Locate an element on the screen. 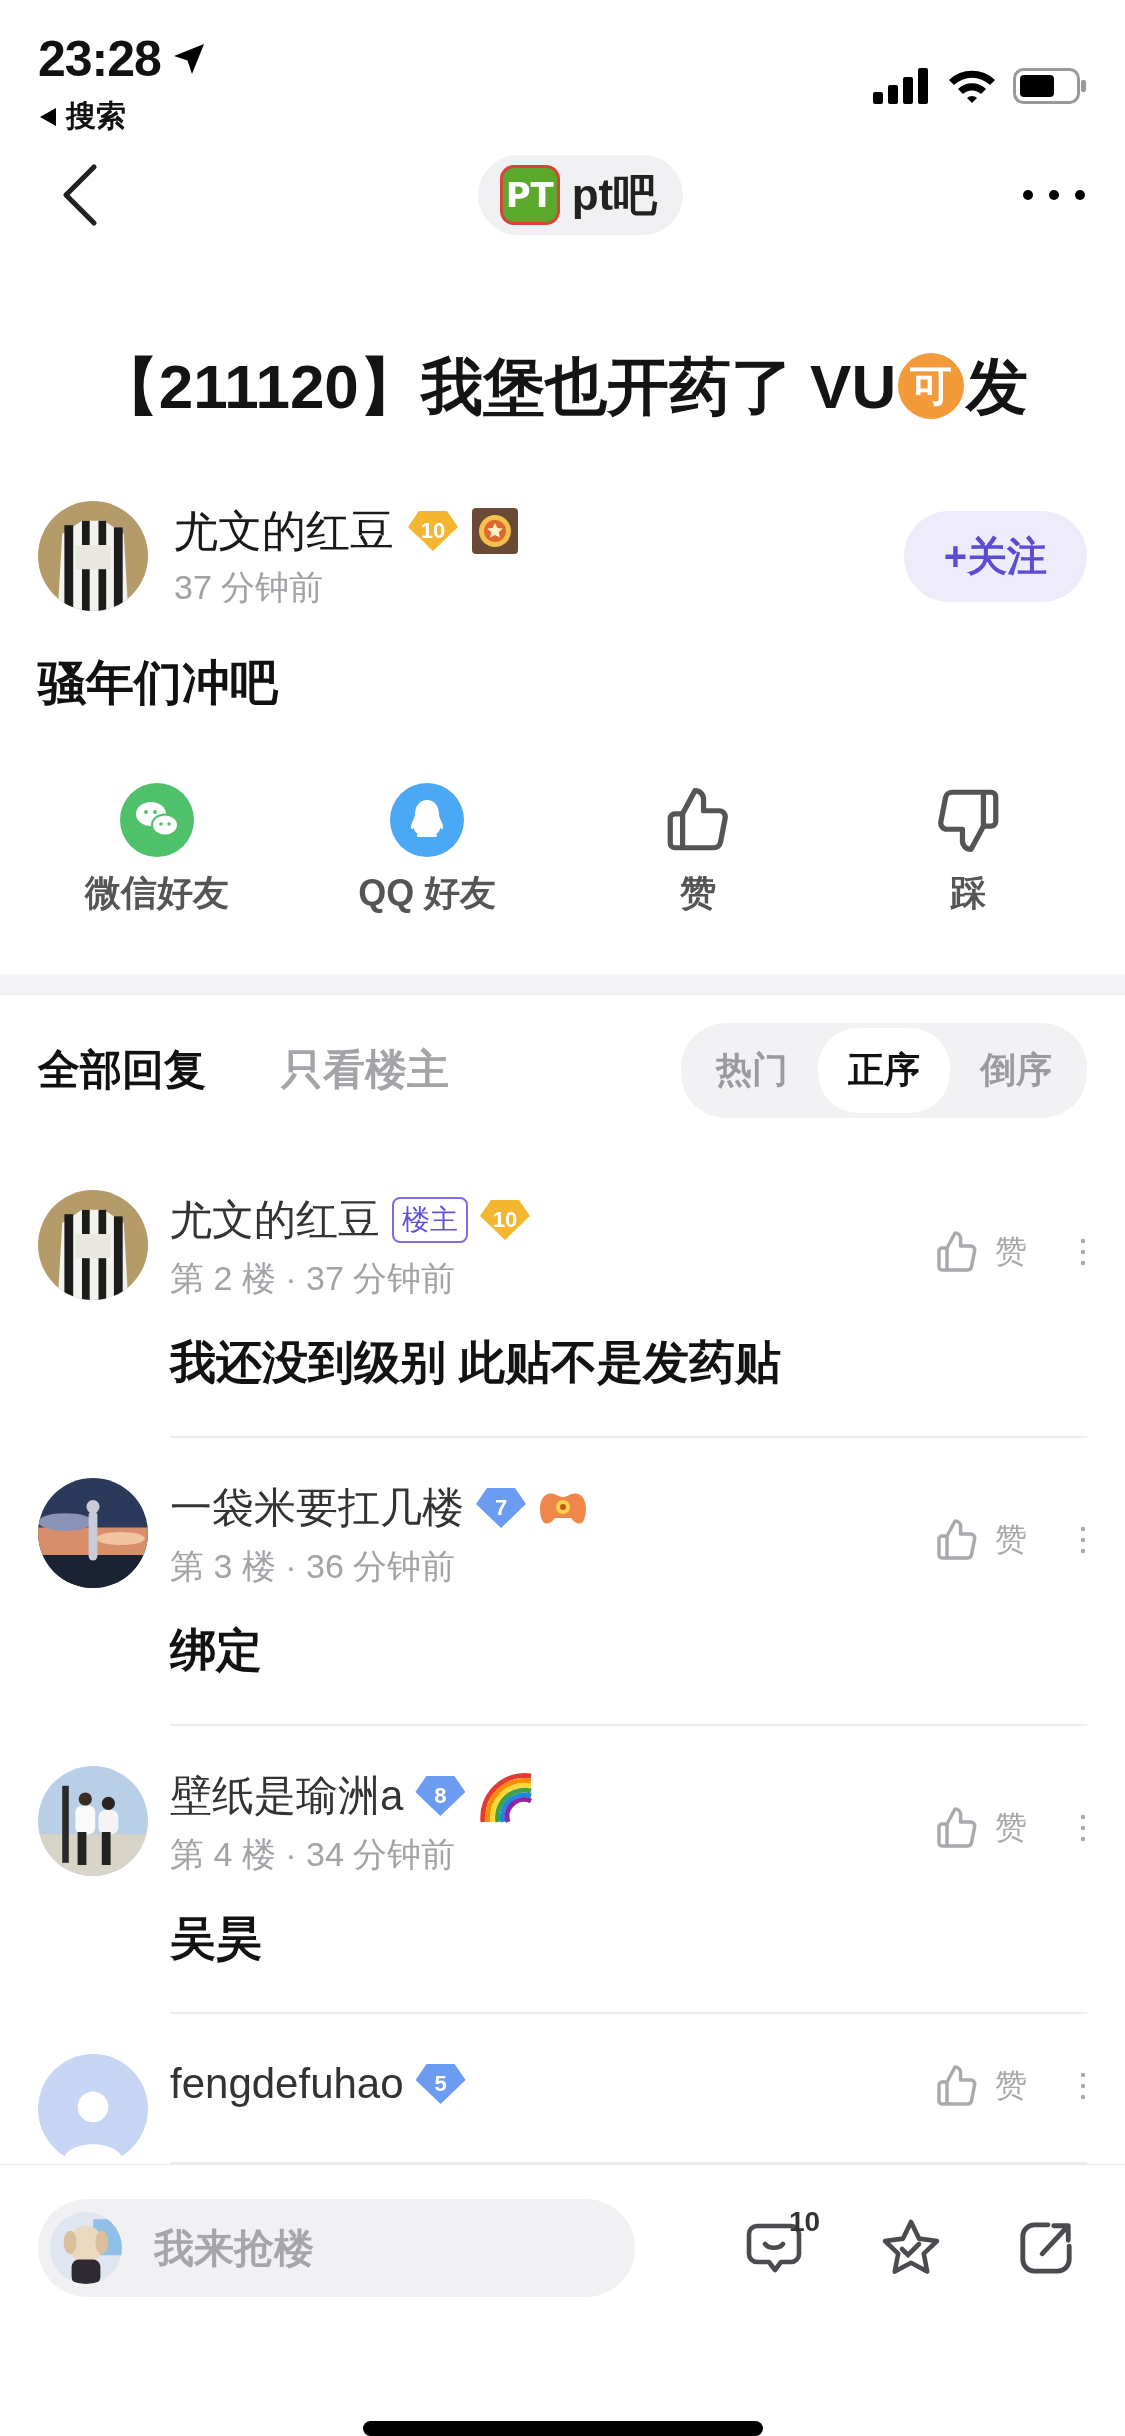  back-triangle-icon is located at coordinates (48, 116).